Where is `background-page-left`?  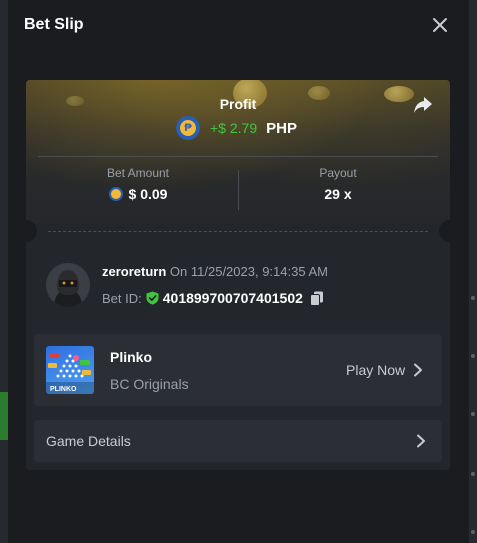 background-page-left is located at coordinates (4, 271).